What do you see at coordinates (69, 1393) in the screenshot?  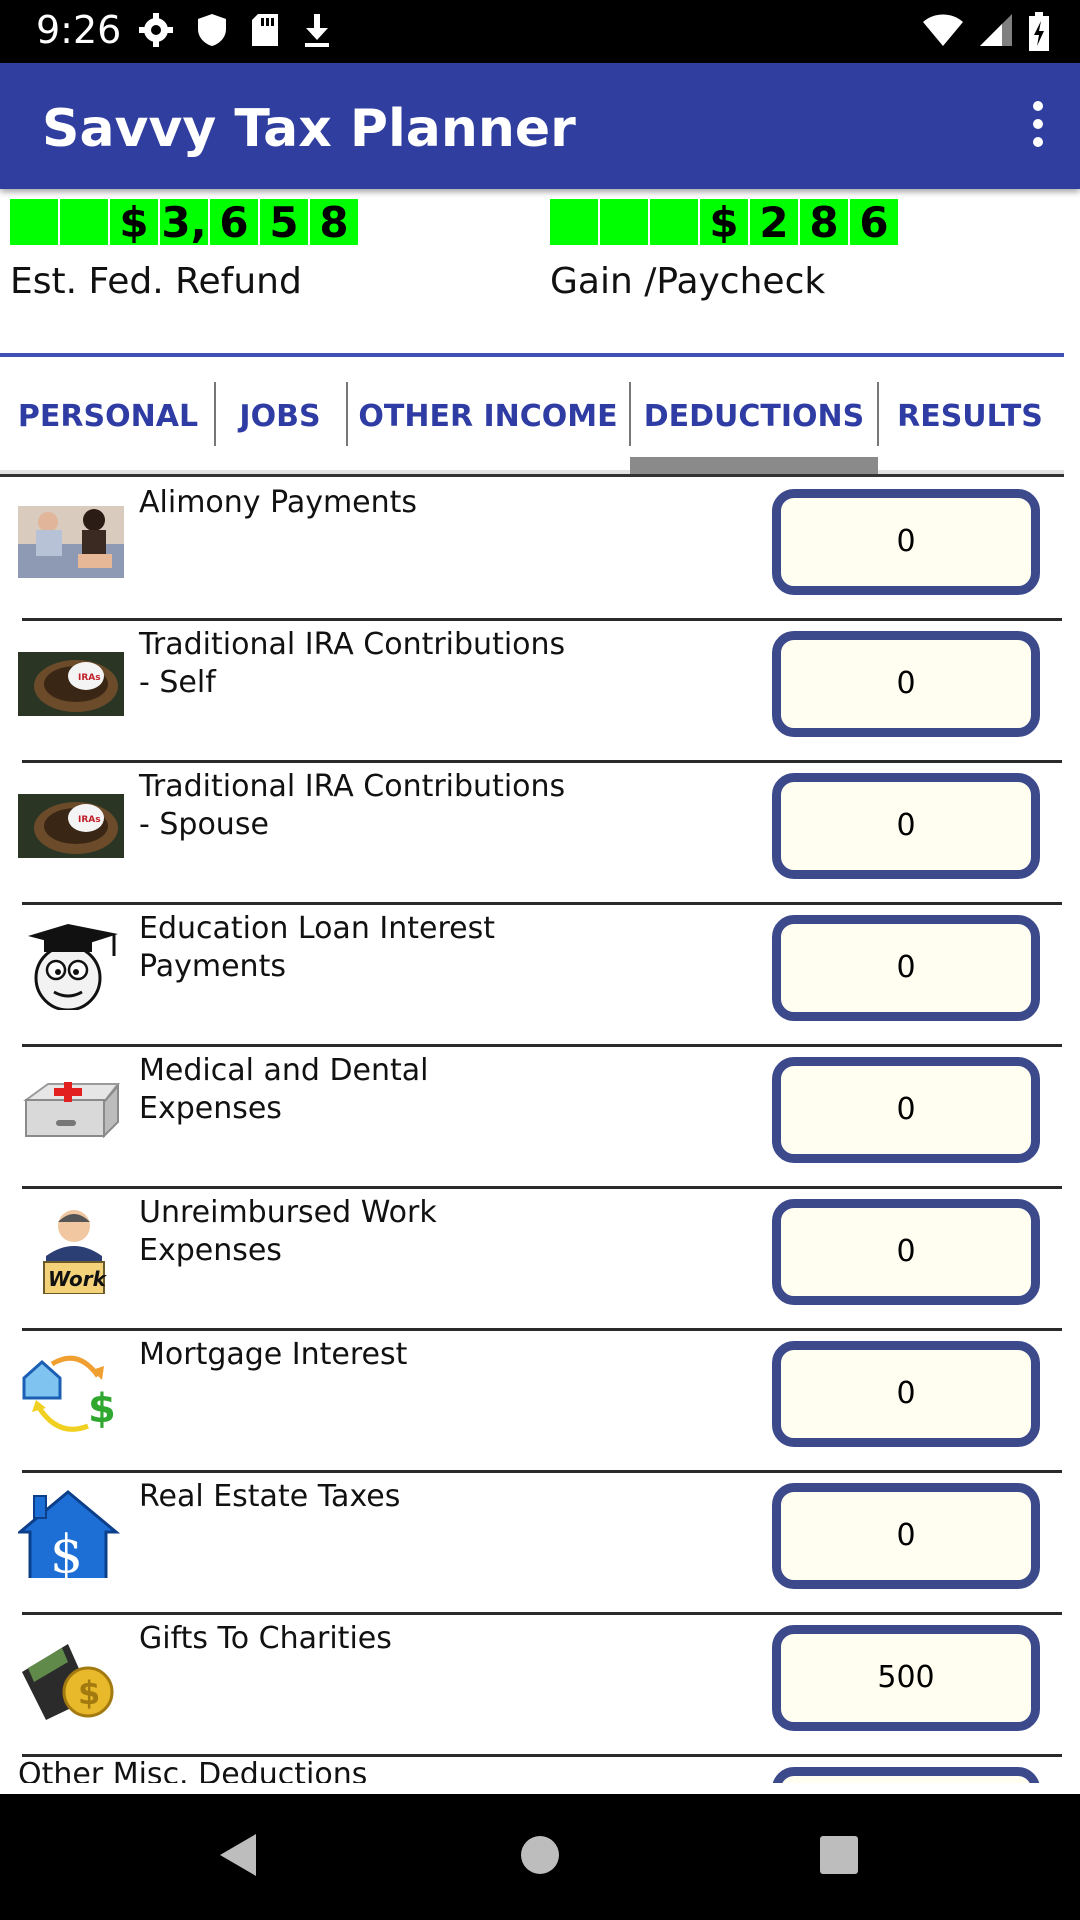 I see `house-dollar-cycle-icon: $` at bounding box center [69, 1393].